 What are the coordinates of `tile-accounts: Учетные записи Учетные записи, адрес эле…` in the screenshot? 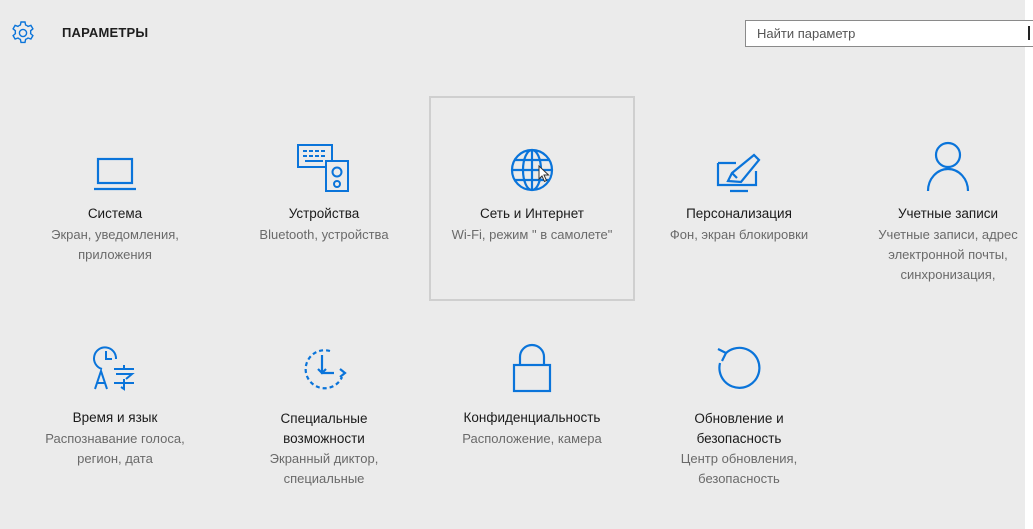 It's located at (939, 198).